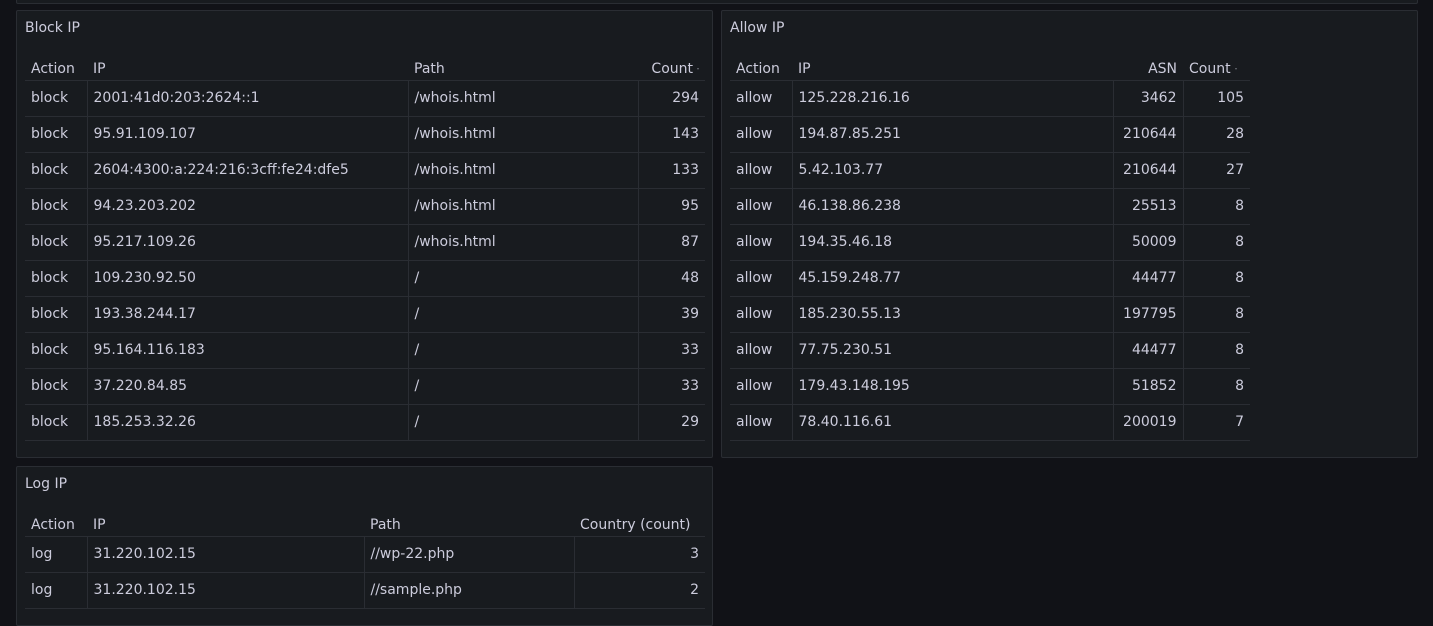 The image size is (1433, 626). I want to click on table-header-row: Action IP Path Count, so click(365, 70).